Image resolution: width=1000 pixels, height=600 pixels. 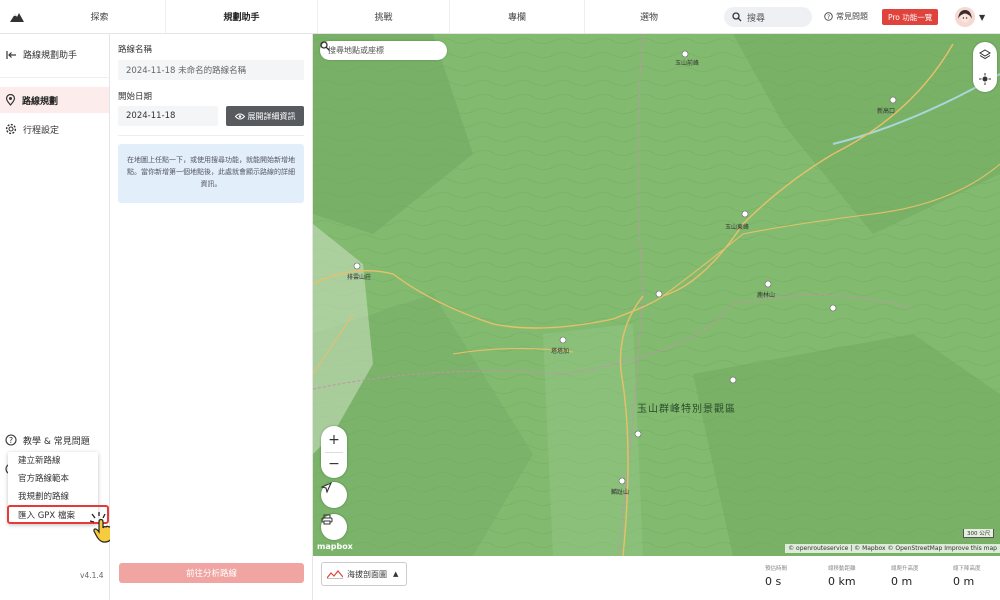 I want to click on caret-up-icon: ▲, so click(x=396, y=574).